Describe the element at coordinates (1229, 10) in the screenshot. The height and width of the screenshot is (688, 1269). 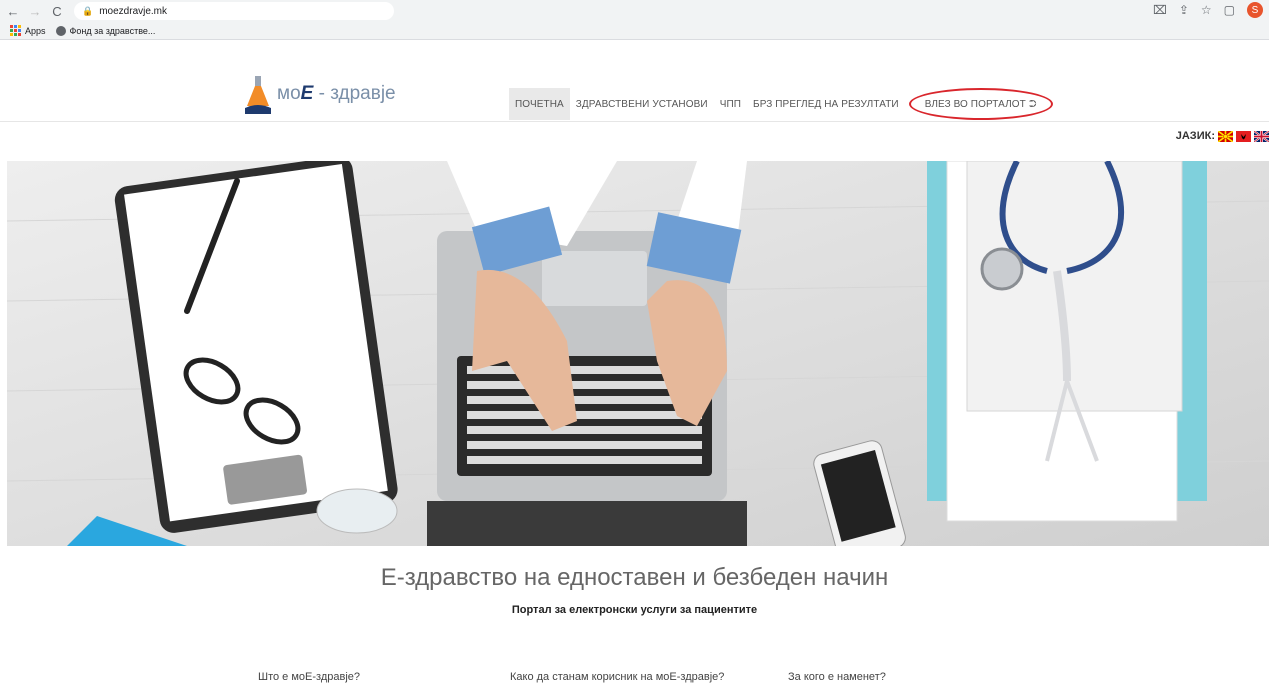
I see `sidepanel-icon: ▢` at that location.